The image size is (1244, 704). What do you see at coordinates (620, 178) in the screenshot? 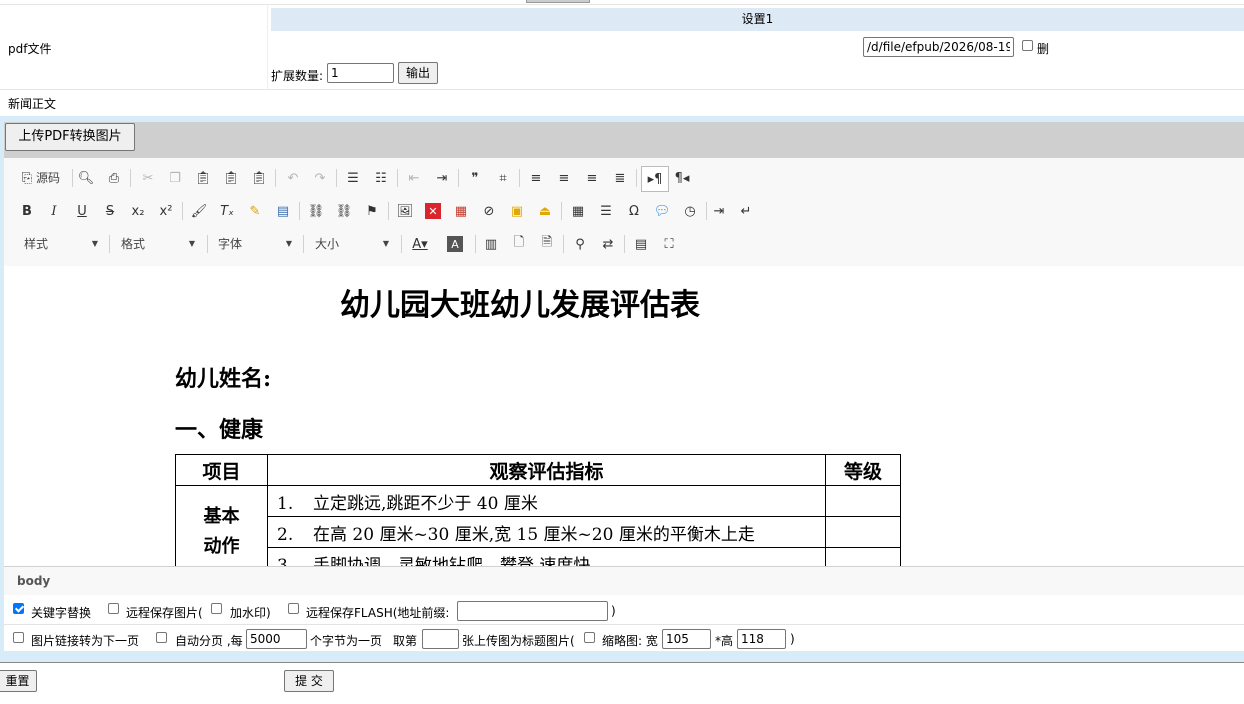
I see `justify-icon: ≣` at bounding box center [620, 178].